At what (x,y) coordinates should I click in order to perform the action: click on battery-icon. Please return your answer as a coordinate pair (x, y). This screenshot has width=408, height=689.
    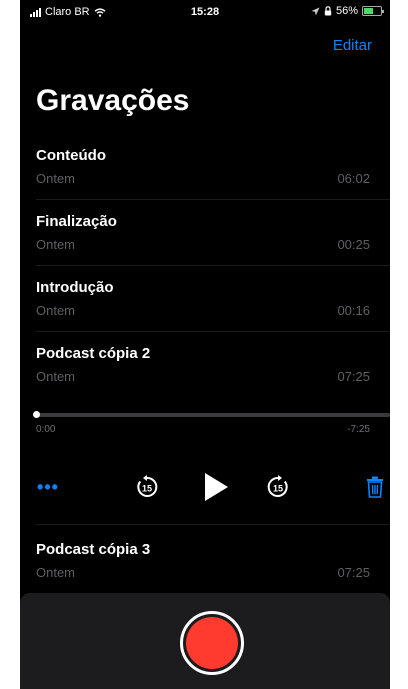
    Looking at the image, I should click on (373, 11).